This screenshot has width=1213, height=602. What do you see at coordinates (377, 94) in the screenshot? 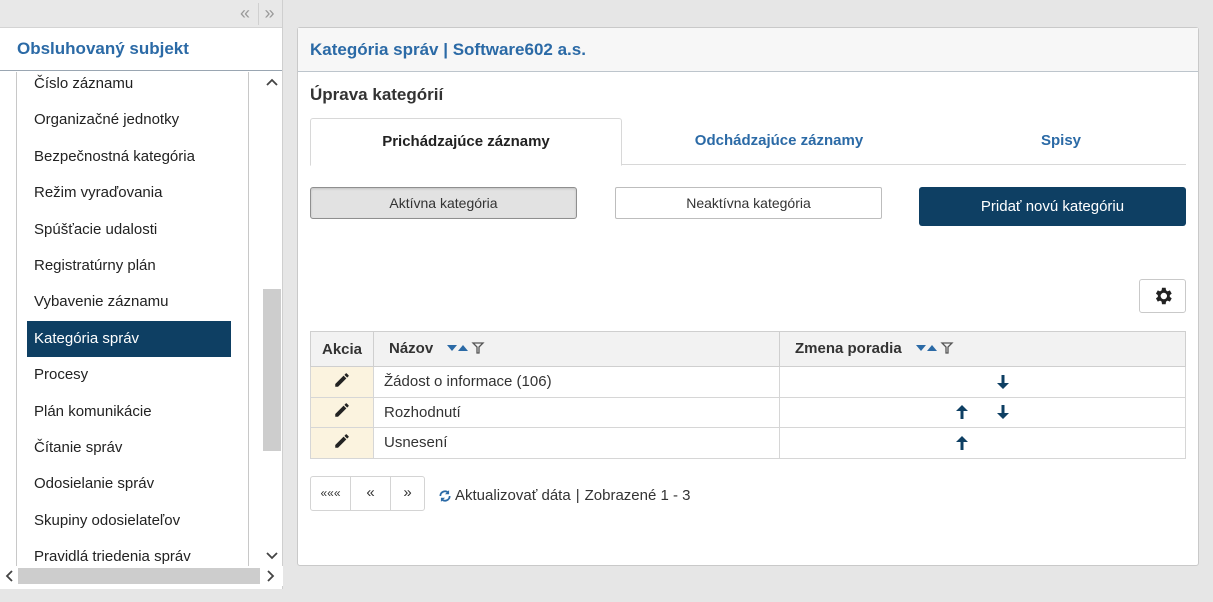
I see `section-title: Úprava kategórií` at bounding box center [377, 94].